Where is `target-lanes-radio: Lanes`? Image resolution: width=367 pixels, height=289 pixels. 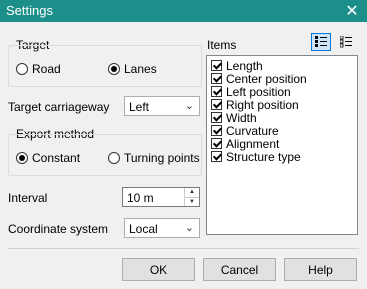
target-lanes-radio: Lanes is located at coordinates (132, 69).